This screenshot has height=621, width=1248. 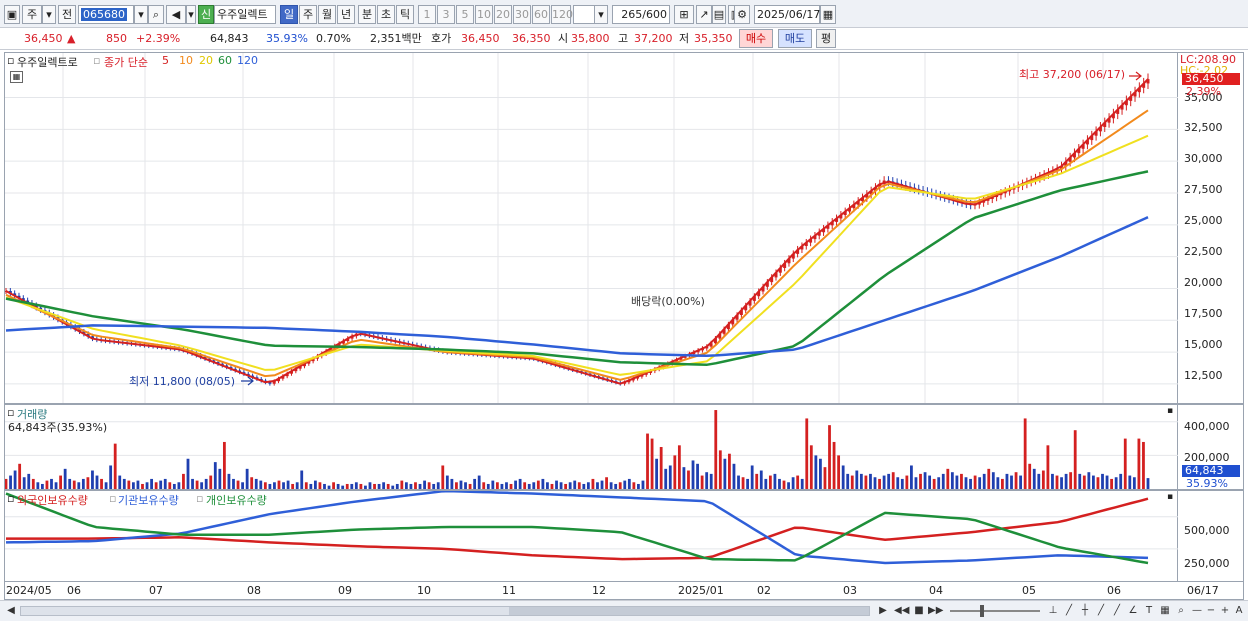 I want to click on minus-icon: −, so click(x=1211, y=611).